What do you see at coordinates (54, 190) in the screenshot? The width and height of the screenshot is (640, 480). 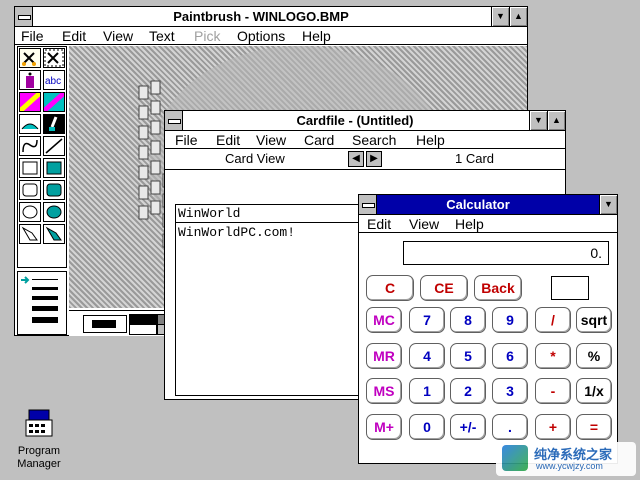 I see `filled-rounded-box-icon` at bounding box center [54, 190].